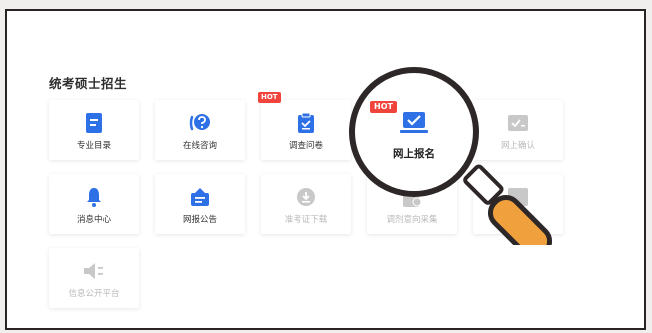 This screenshot has height=333, width=652. I want to click on card-message-center: 消息中心, so click(94, 204).